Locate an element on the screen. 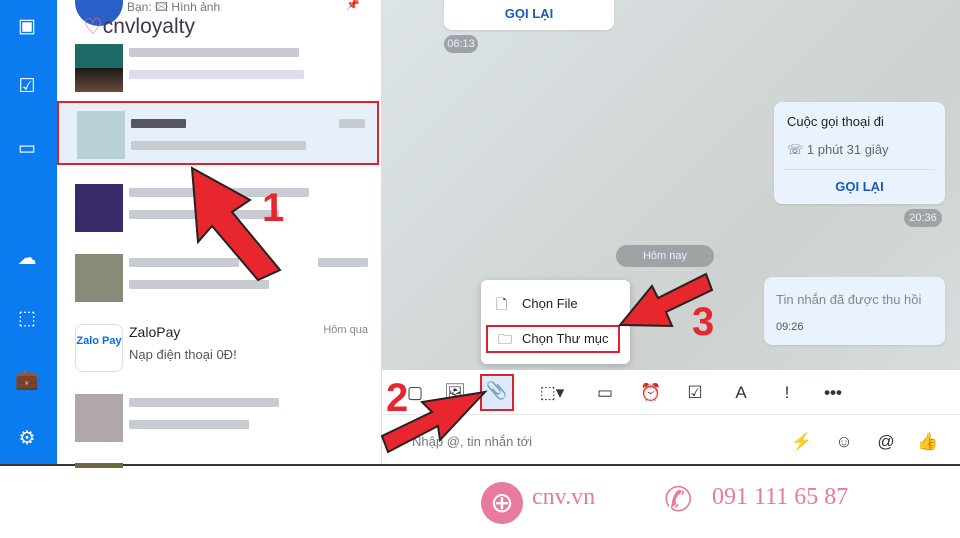 Image resolution: width=960 pixels, height=538 pixels. file-icon: 🗋 is located at coordinates (502, 304).